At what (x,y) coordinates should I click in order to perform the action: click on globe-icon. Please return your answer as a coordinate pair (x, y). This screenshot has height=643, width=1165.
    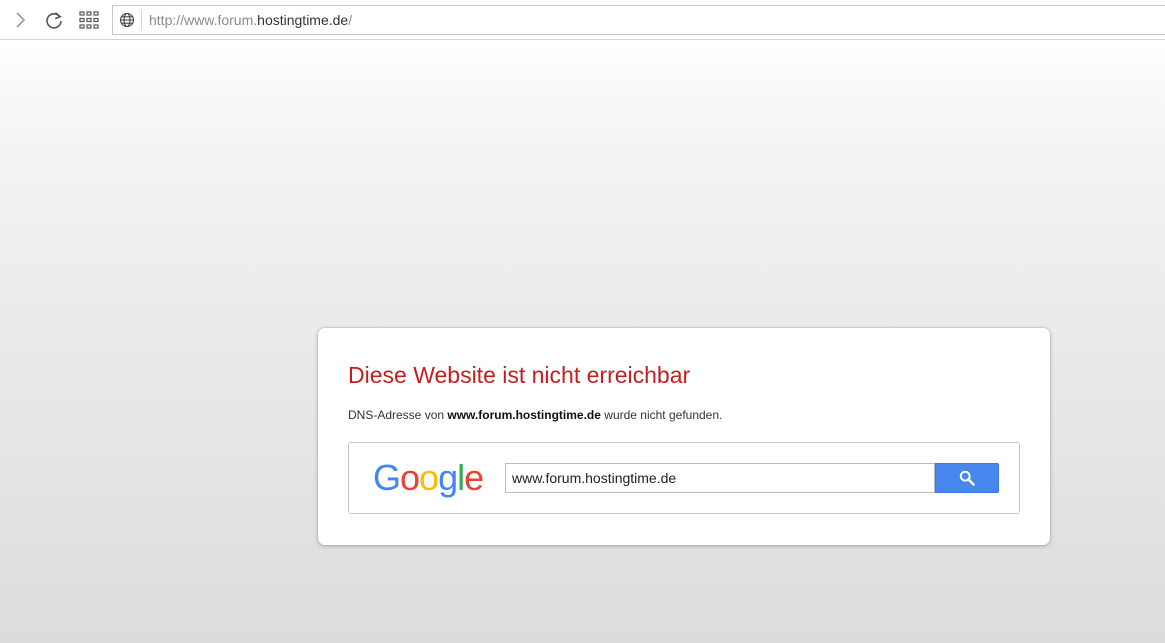
    Looking at the image, I should click on (127, 20).